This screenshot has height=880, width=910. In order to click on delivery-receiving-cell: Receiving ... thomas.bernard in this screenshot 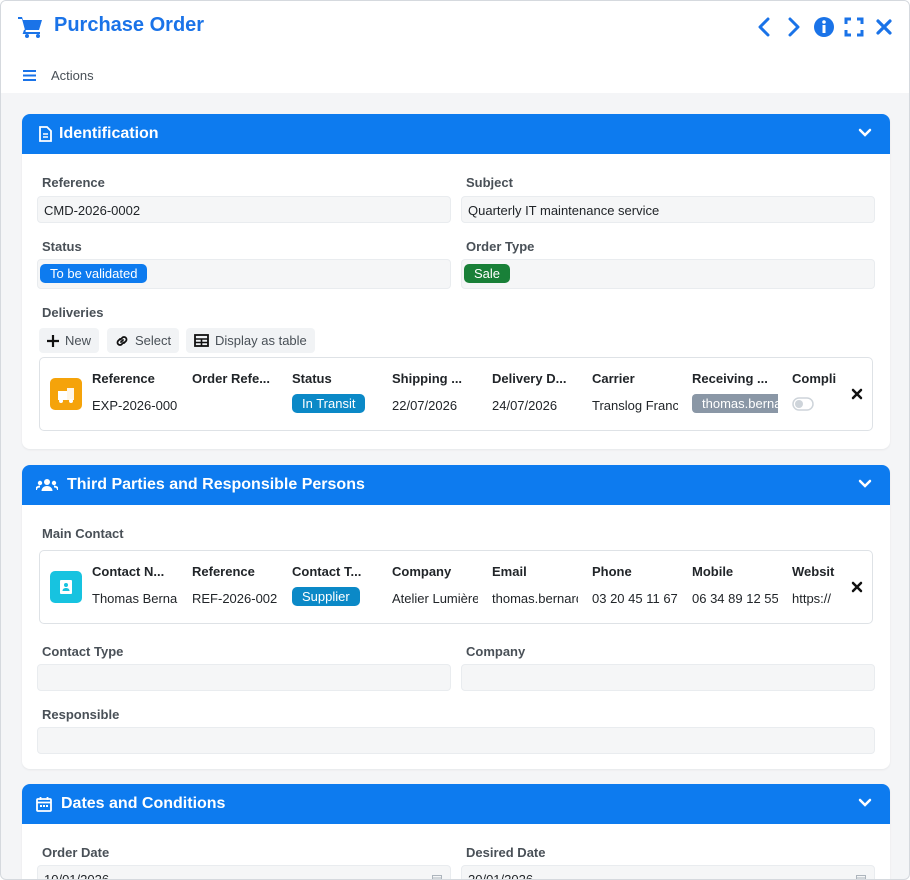, I will do `click(735, 392)`.